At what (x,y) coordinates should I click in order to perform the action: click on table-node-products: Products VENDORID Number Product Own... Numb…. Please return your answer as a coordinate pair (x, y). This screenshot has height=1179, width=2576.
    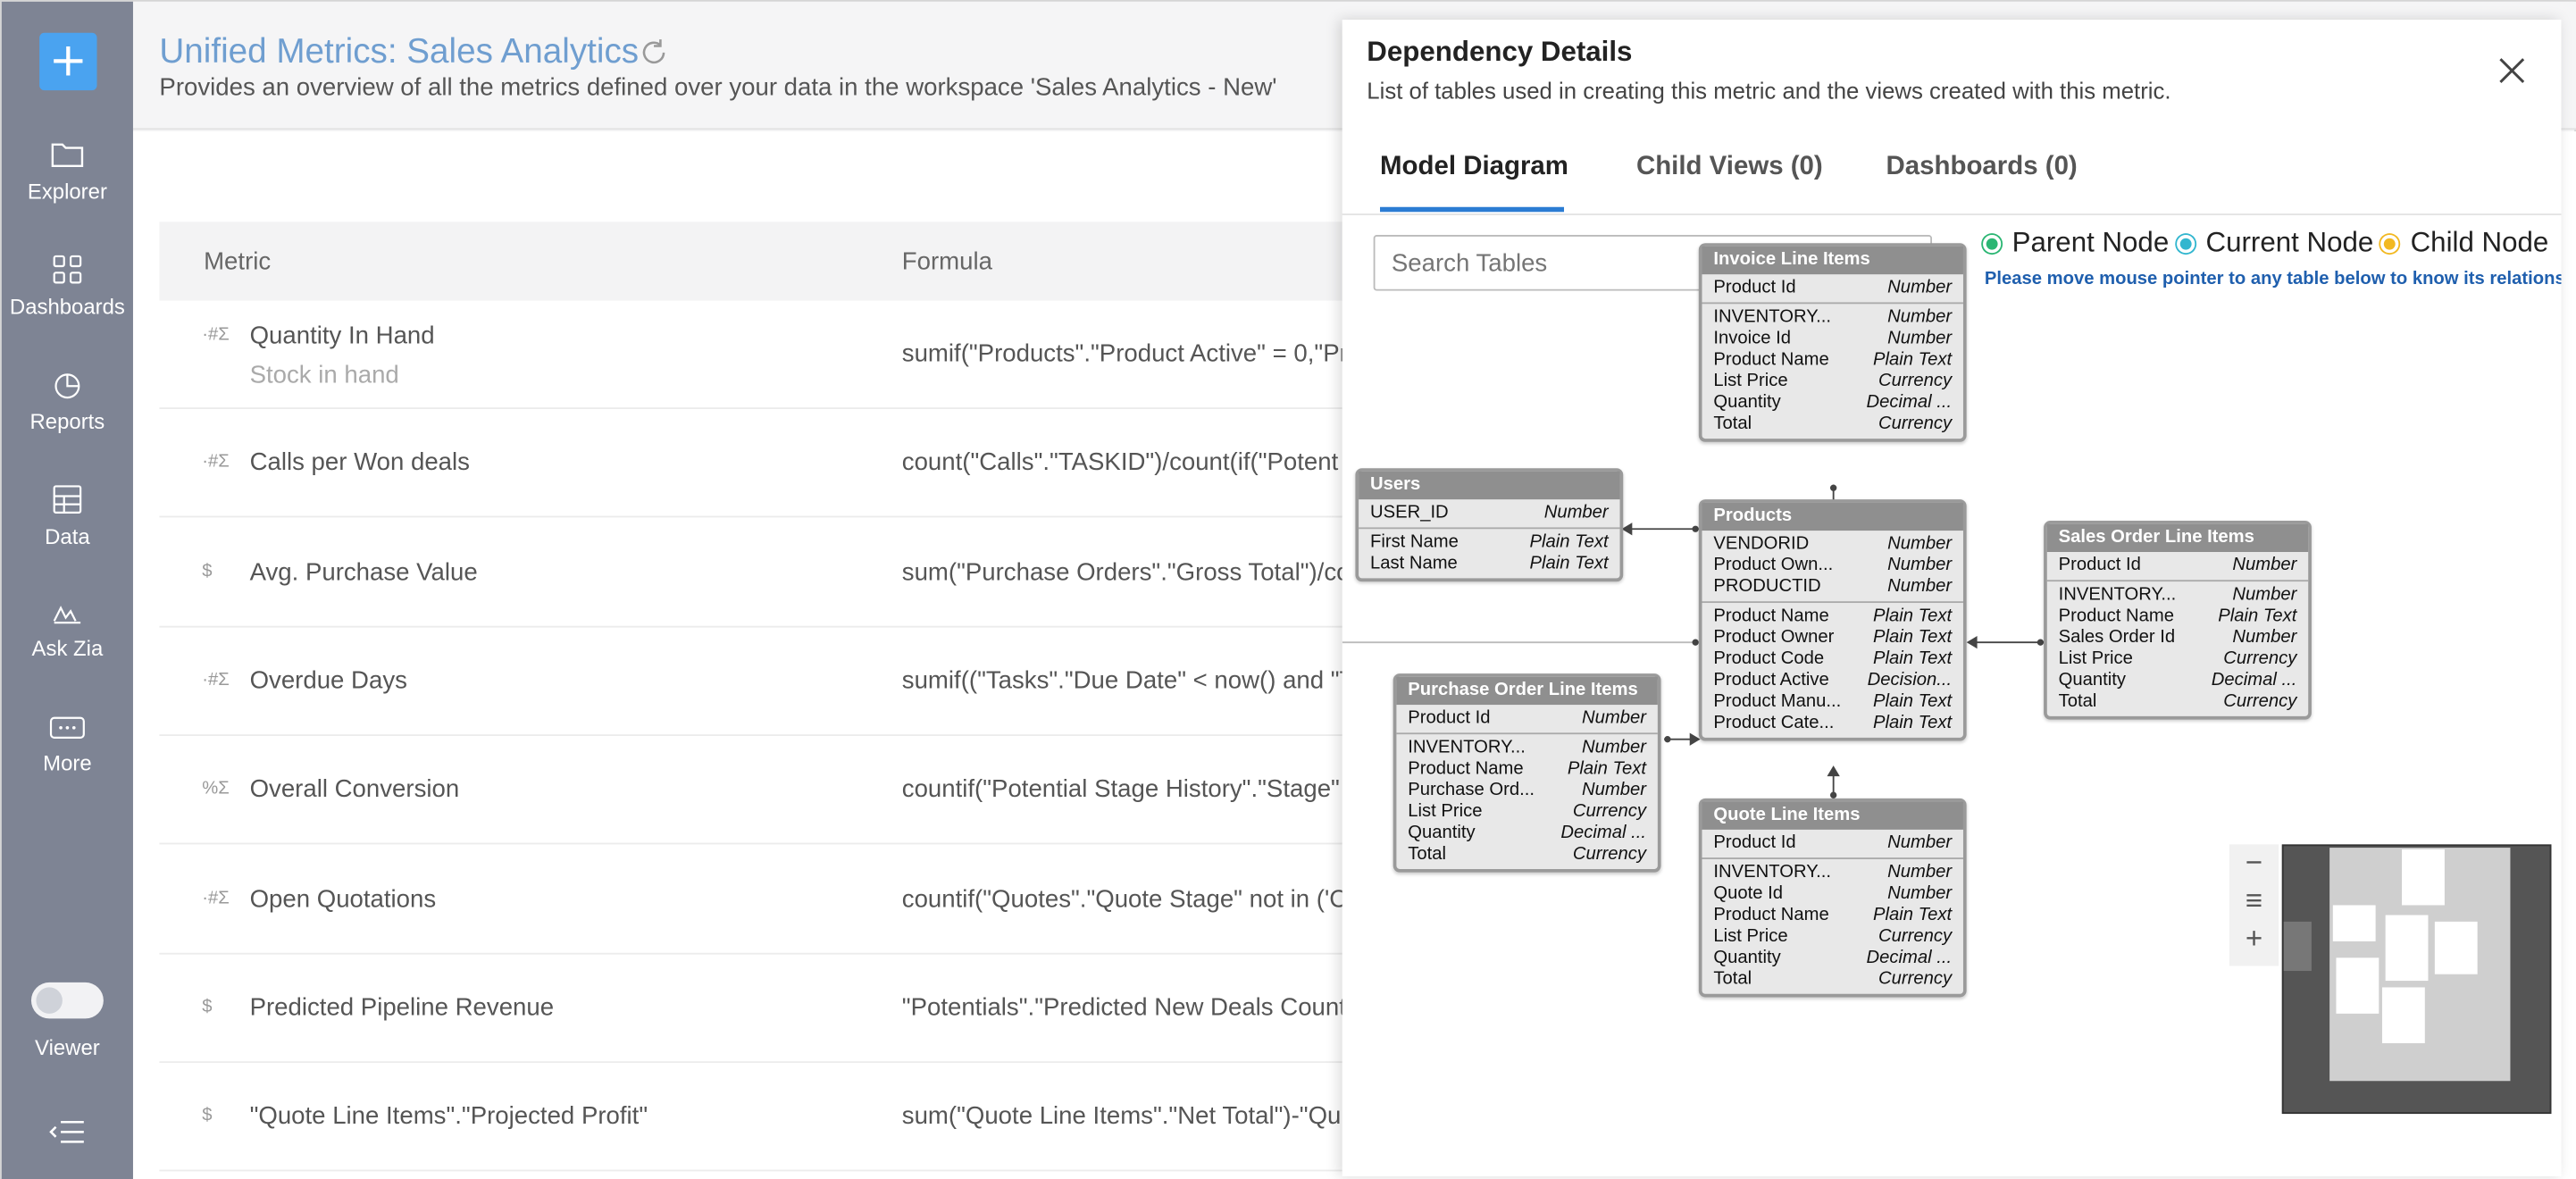
    Looking at the image, I should click on (1833, 620).